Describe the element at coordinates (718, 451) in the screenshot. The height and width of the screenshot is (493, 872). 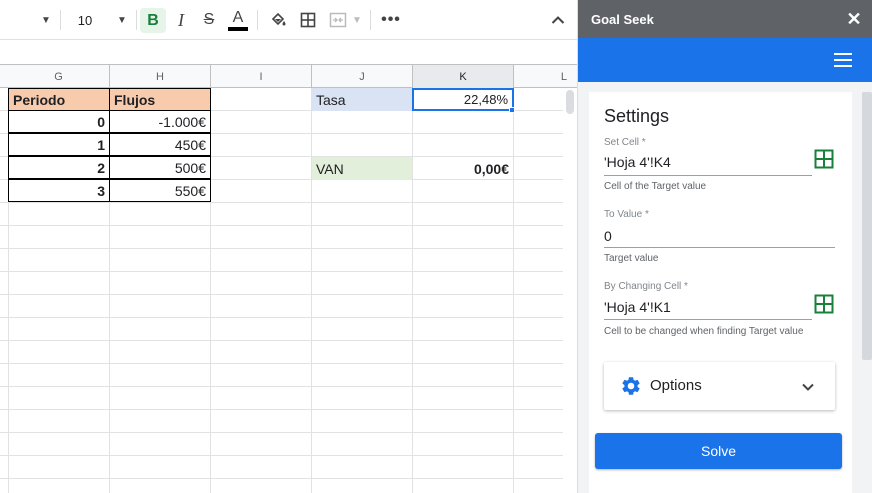
I see `solve-button: Solve` at that location.